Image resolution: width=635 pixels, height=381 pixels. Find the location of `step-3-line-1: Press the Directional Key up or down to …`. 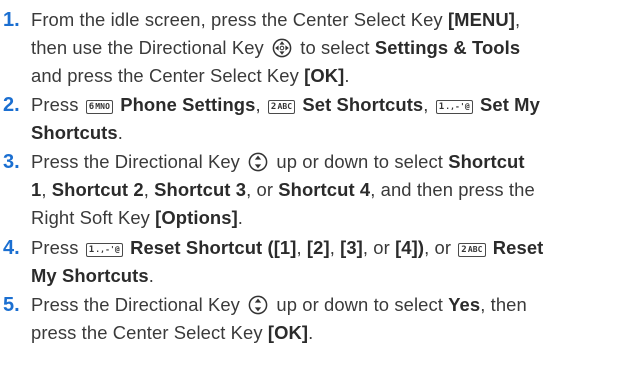

step-3-line-1: Press the Directional Key up or down to … is located at coordinates (278, 161).